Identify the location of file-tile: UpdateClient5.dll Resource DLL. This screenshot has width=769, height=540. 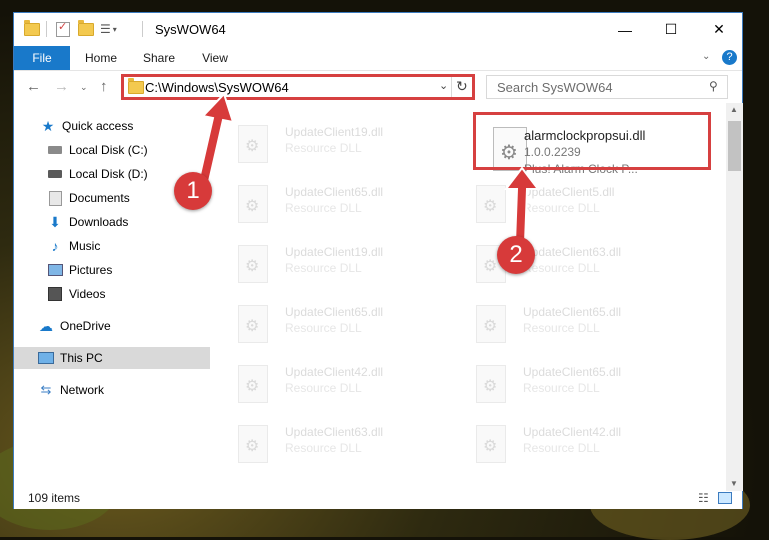
(564, 199).